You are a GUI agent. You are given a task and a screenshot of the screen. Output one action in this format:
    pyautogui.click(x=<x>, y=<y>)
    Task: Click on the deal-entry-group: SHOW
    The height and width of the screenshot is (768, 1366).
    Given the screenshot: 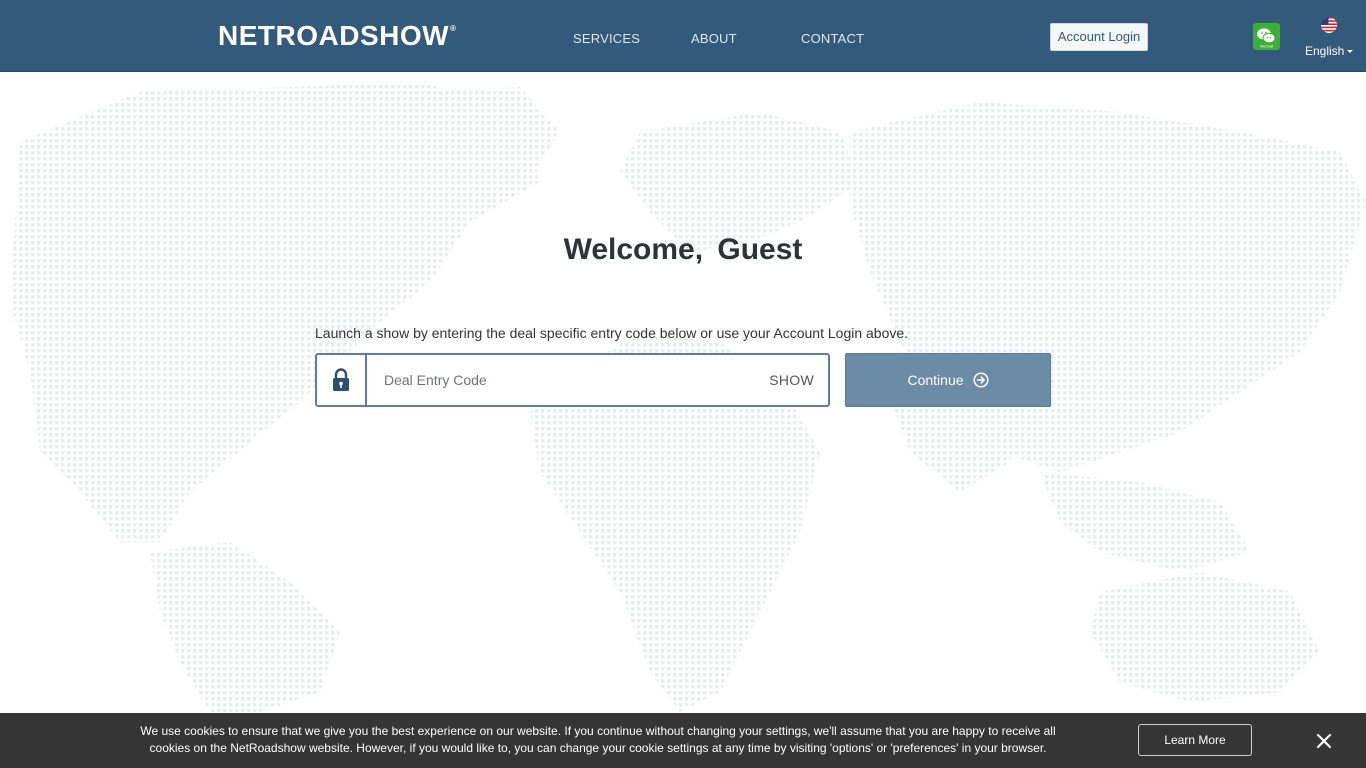 What is the action you would take?
    pyautogui.click(x=572, y=380)
    